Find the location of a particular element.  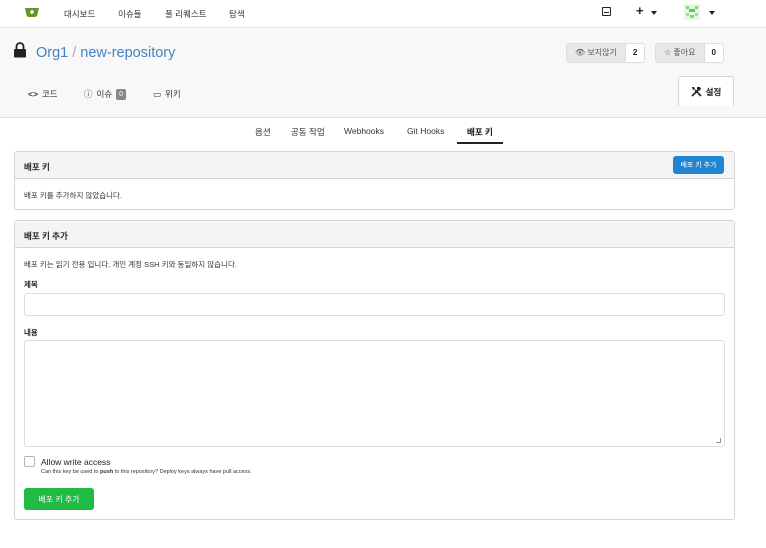

watch-button-group: 👁 보지않기 2 is located at coordinates (606, 53).